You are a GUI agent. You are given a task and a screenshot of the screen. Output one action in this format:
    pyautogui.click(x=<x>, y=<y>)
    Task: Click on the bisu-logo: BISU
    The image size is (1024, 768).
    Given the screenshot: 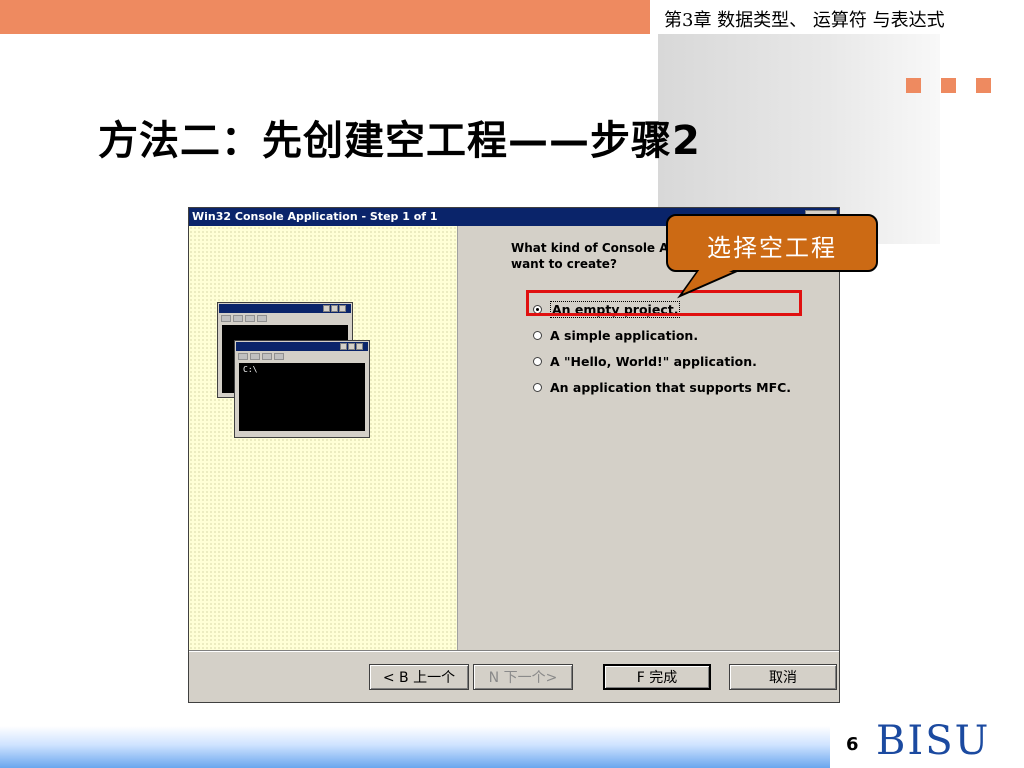 What is the action you would take?
    pyautogui.click(x=933, y=741)
    